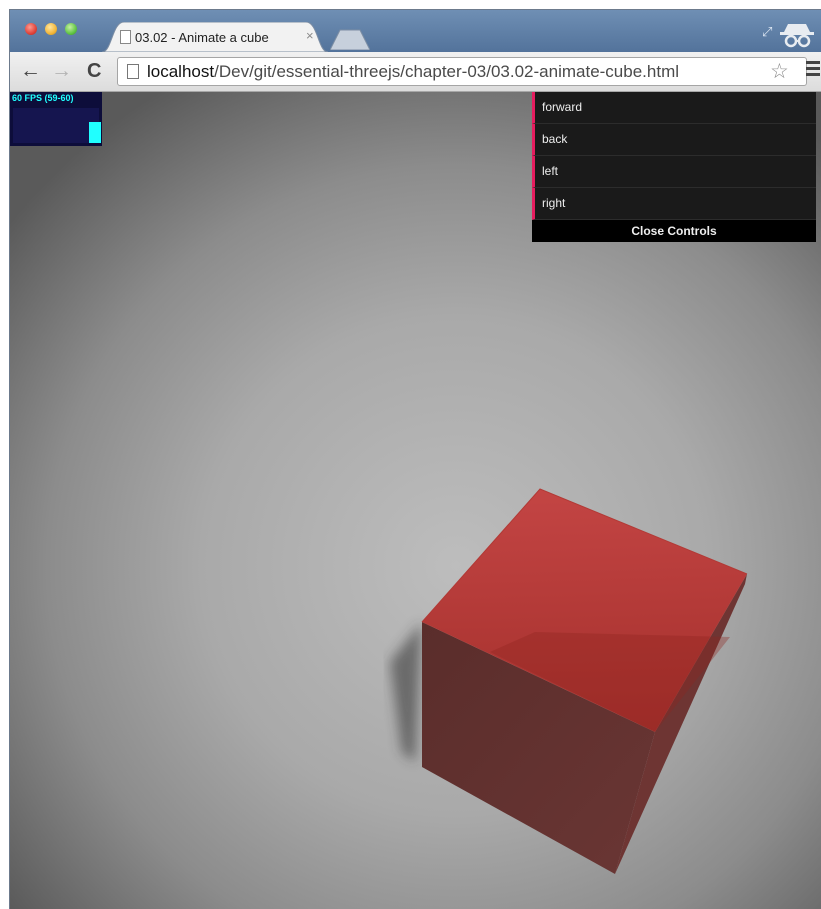 The width and height of the screenshot is (821, 909). Describe the element at coordinates (51, 29) in the screenshot. I see `minimize-window-button` at that location.